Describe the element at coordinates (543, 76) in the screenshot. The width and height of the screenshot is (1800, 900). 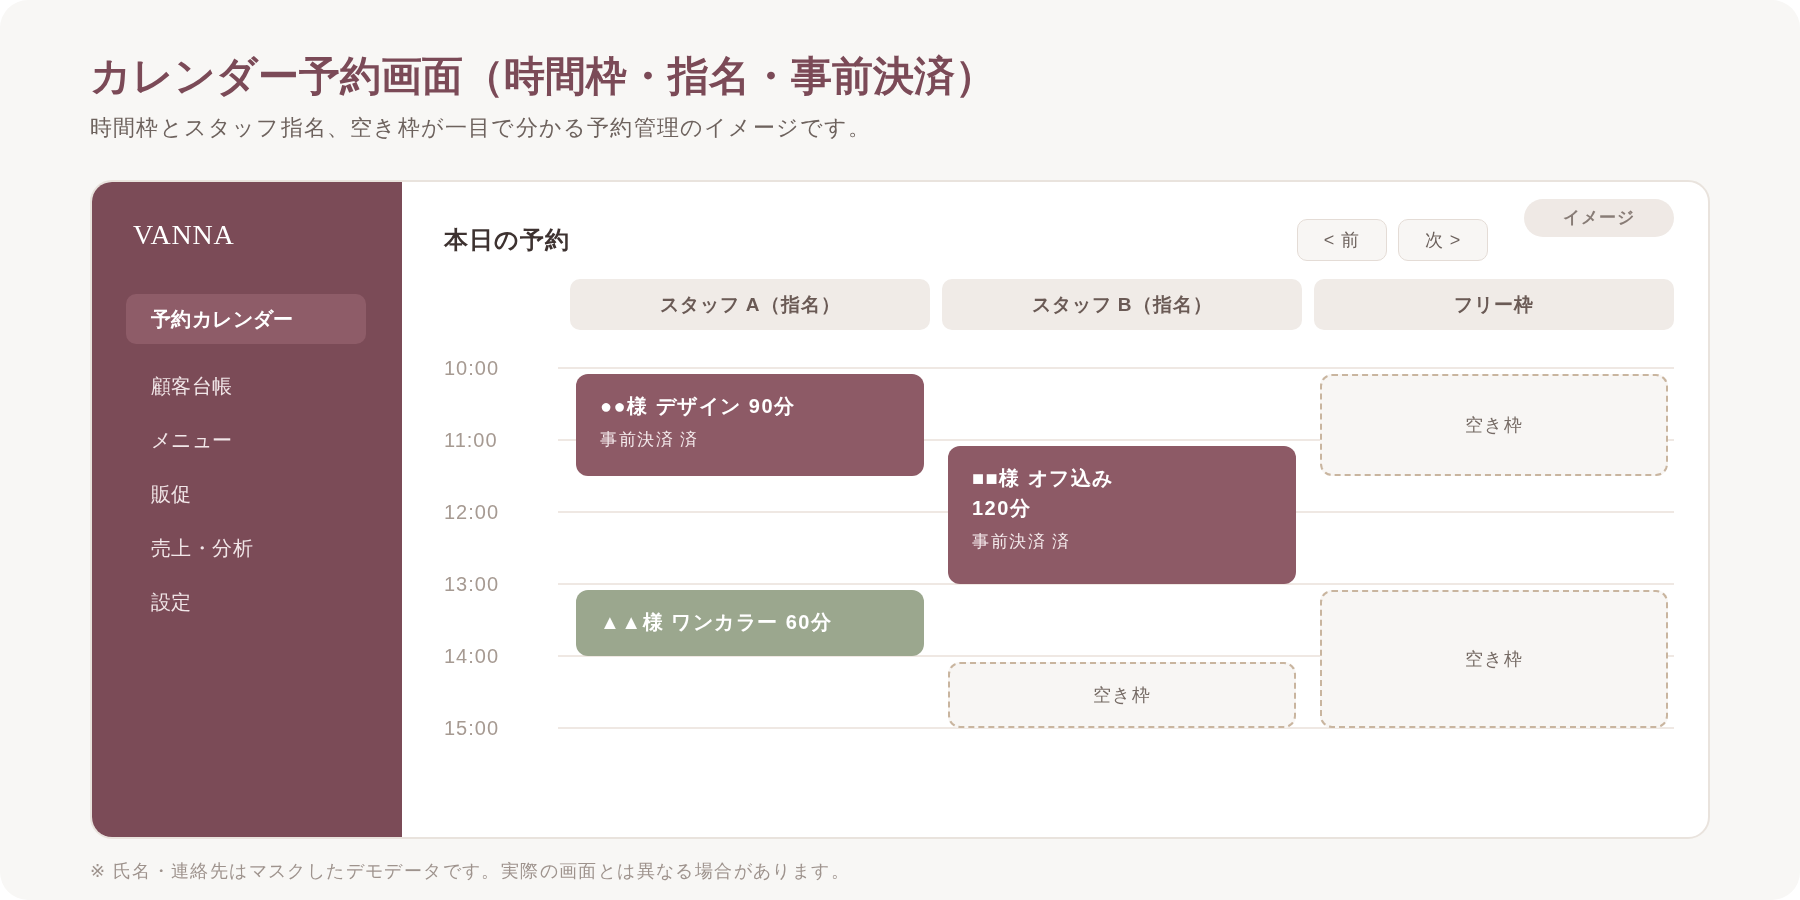
I see `page-title: カレンダー予約画面（時間枠・指名・事前決済）` at that location.